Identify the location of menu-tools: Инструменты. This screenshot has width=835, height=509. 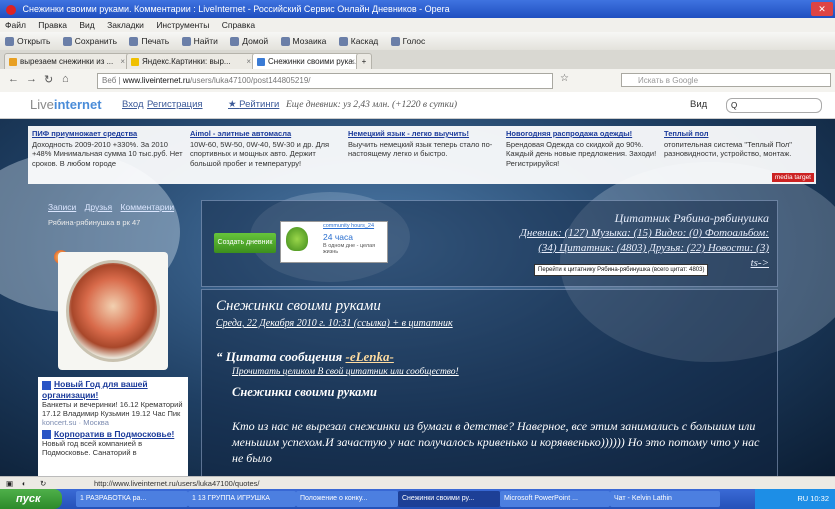
(182, 25).